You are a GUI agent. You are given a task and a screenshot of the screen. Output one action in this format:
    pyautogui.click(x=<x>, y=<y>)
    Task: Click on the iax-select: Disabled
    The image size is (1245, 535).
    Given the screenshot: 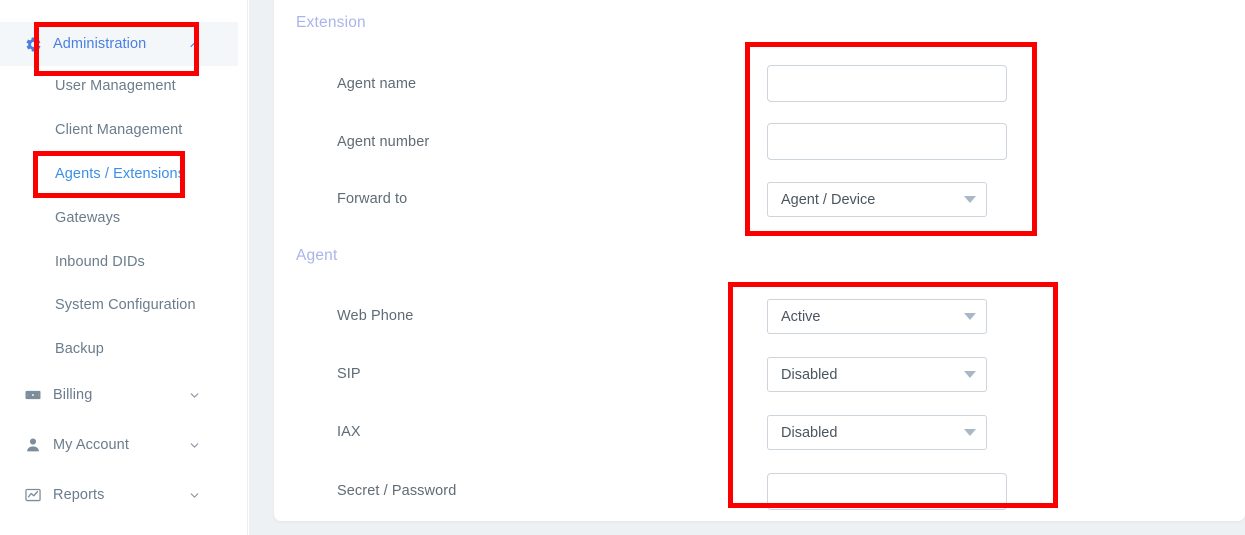 What is the action you would take?
    pyautogui.click(x=877, y=432)
    